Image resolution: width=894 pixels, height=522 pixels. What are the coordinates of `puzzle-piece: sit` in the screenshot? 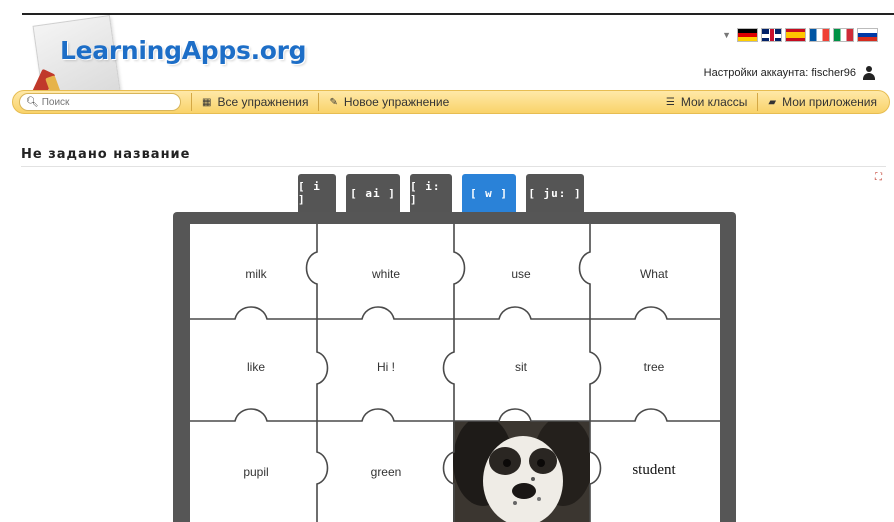 It's located at (521, 367).